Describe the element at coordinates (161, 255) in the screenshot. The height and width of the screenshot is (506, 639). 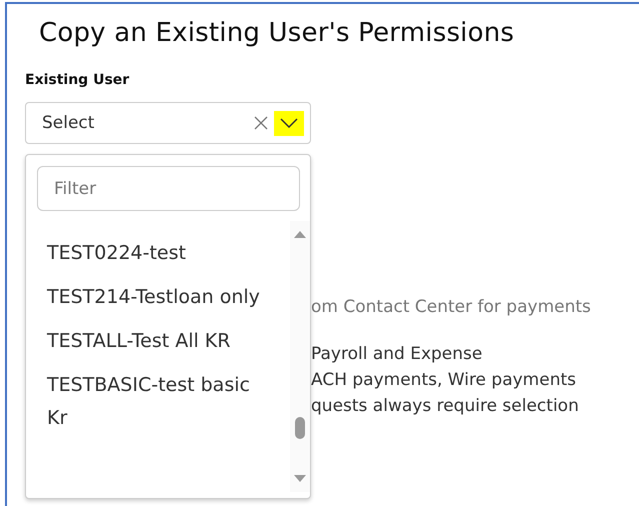
I see `user-option: TEST0224-test` at that location.